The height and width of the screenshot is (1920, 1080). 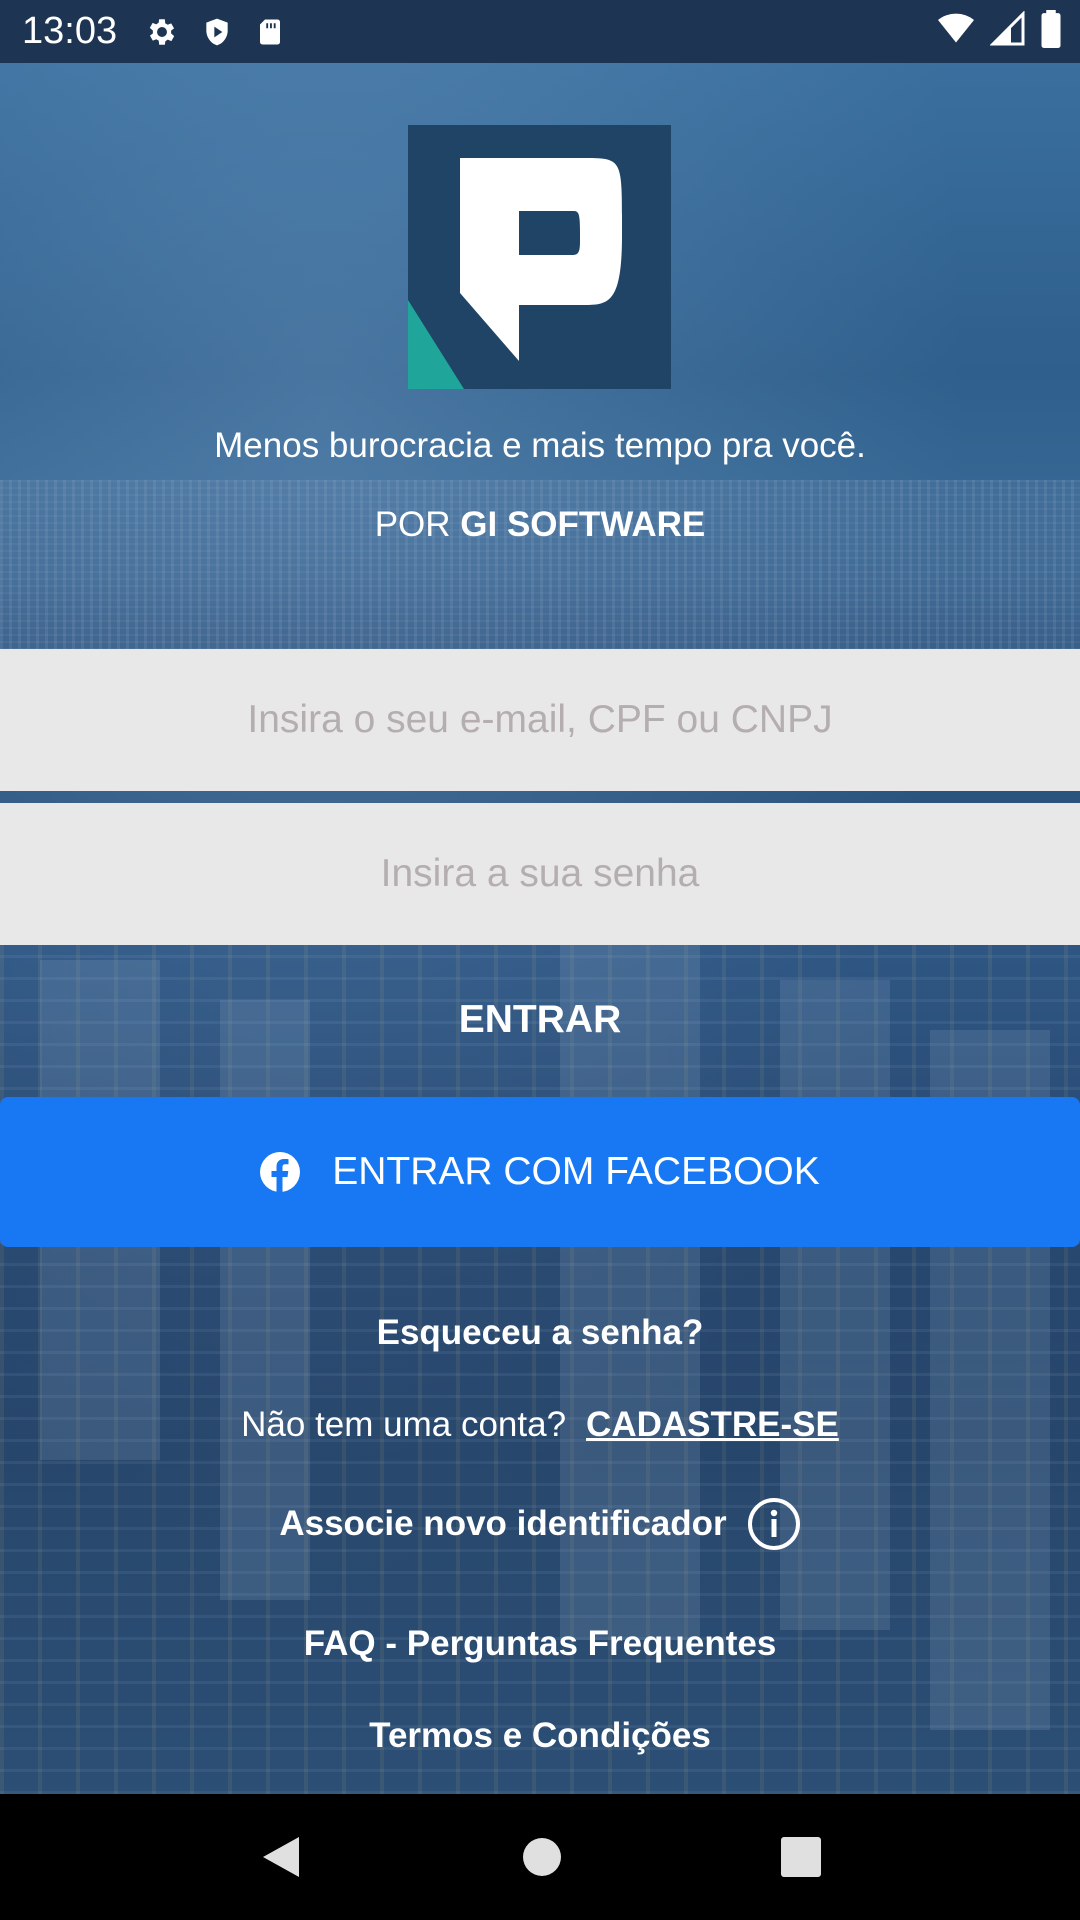 I want to click on byline: POR GI SOFTWARE, so click(x=540, y=525).